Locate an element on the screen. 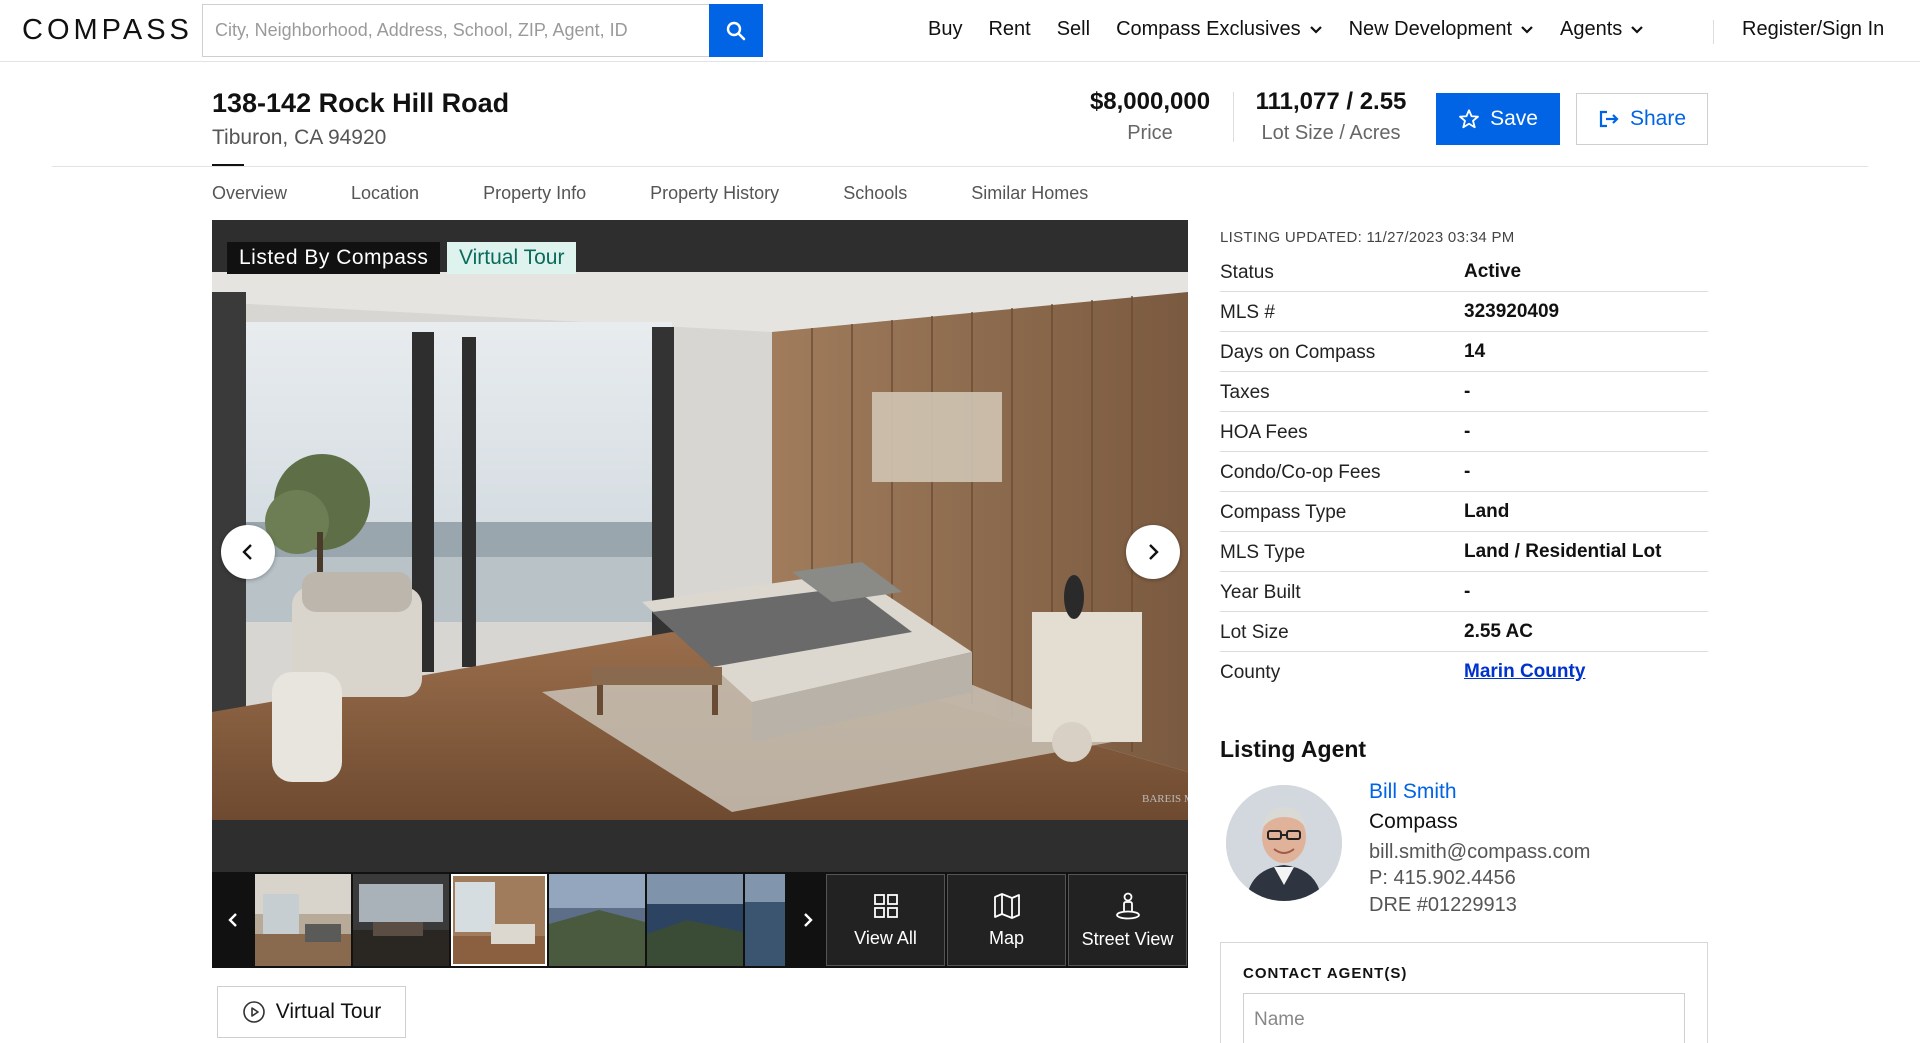 This screenshot has width=1920, height=1043. listing-city: Tiburon, CA 94920 is located at coordinates (299, 137).